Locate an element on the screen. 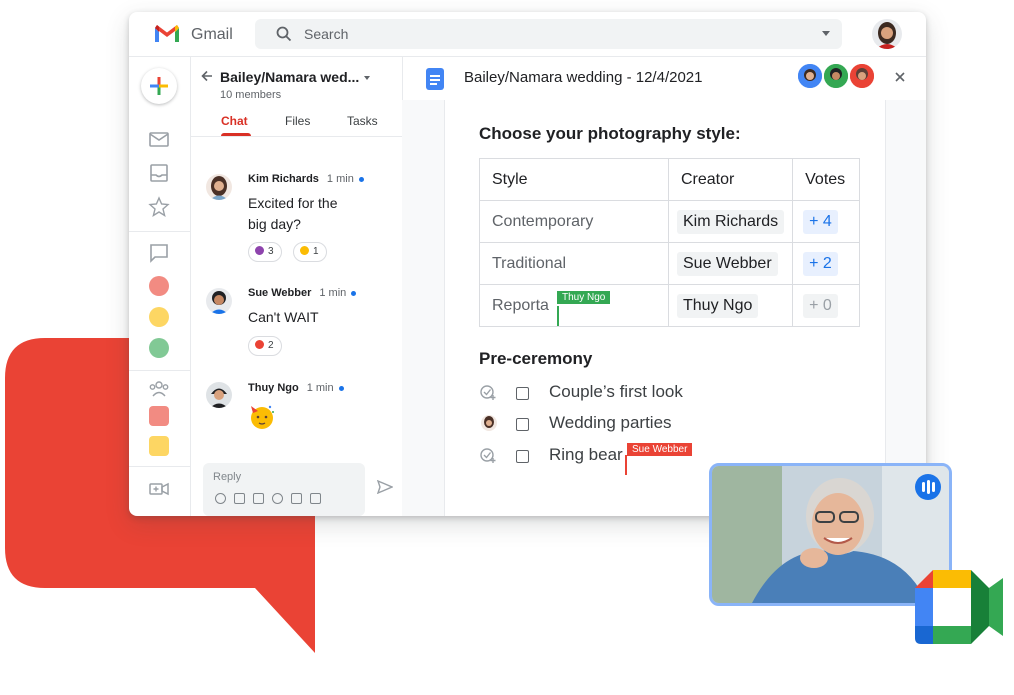 The height and width of the screenshot is (695, 1014). room-menu-icon is located at coordinates (367, 78).